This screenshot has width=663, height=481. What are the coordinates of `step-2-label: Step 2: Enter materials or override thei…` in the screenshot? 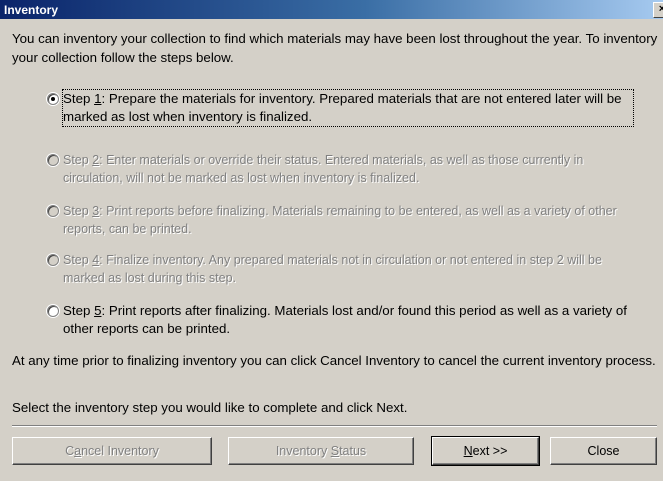 It's located at (323, 169).